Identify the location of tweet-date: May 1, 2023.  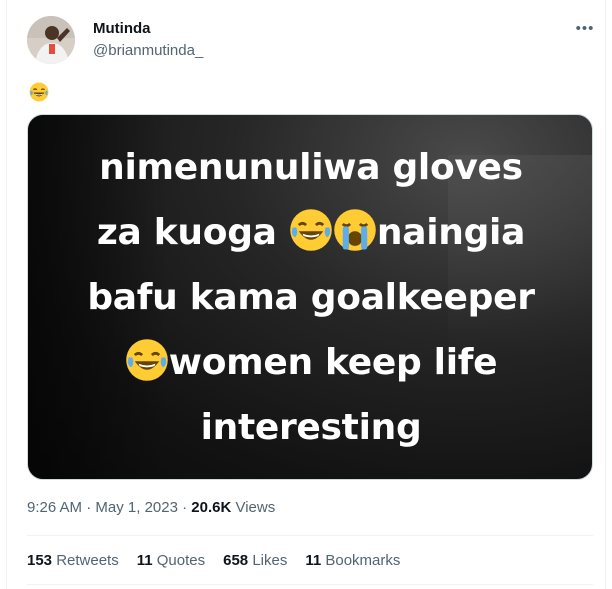
(136, 507).